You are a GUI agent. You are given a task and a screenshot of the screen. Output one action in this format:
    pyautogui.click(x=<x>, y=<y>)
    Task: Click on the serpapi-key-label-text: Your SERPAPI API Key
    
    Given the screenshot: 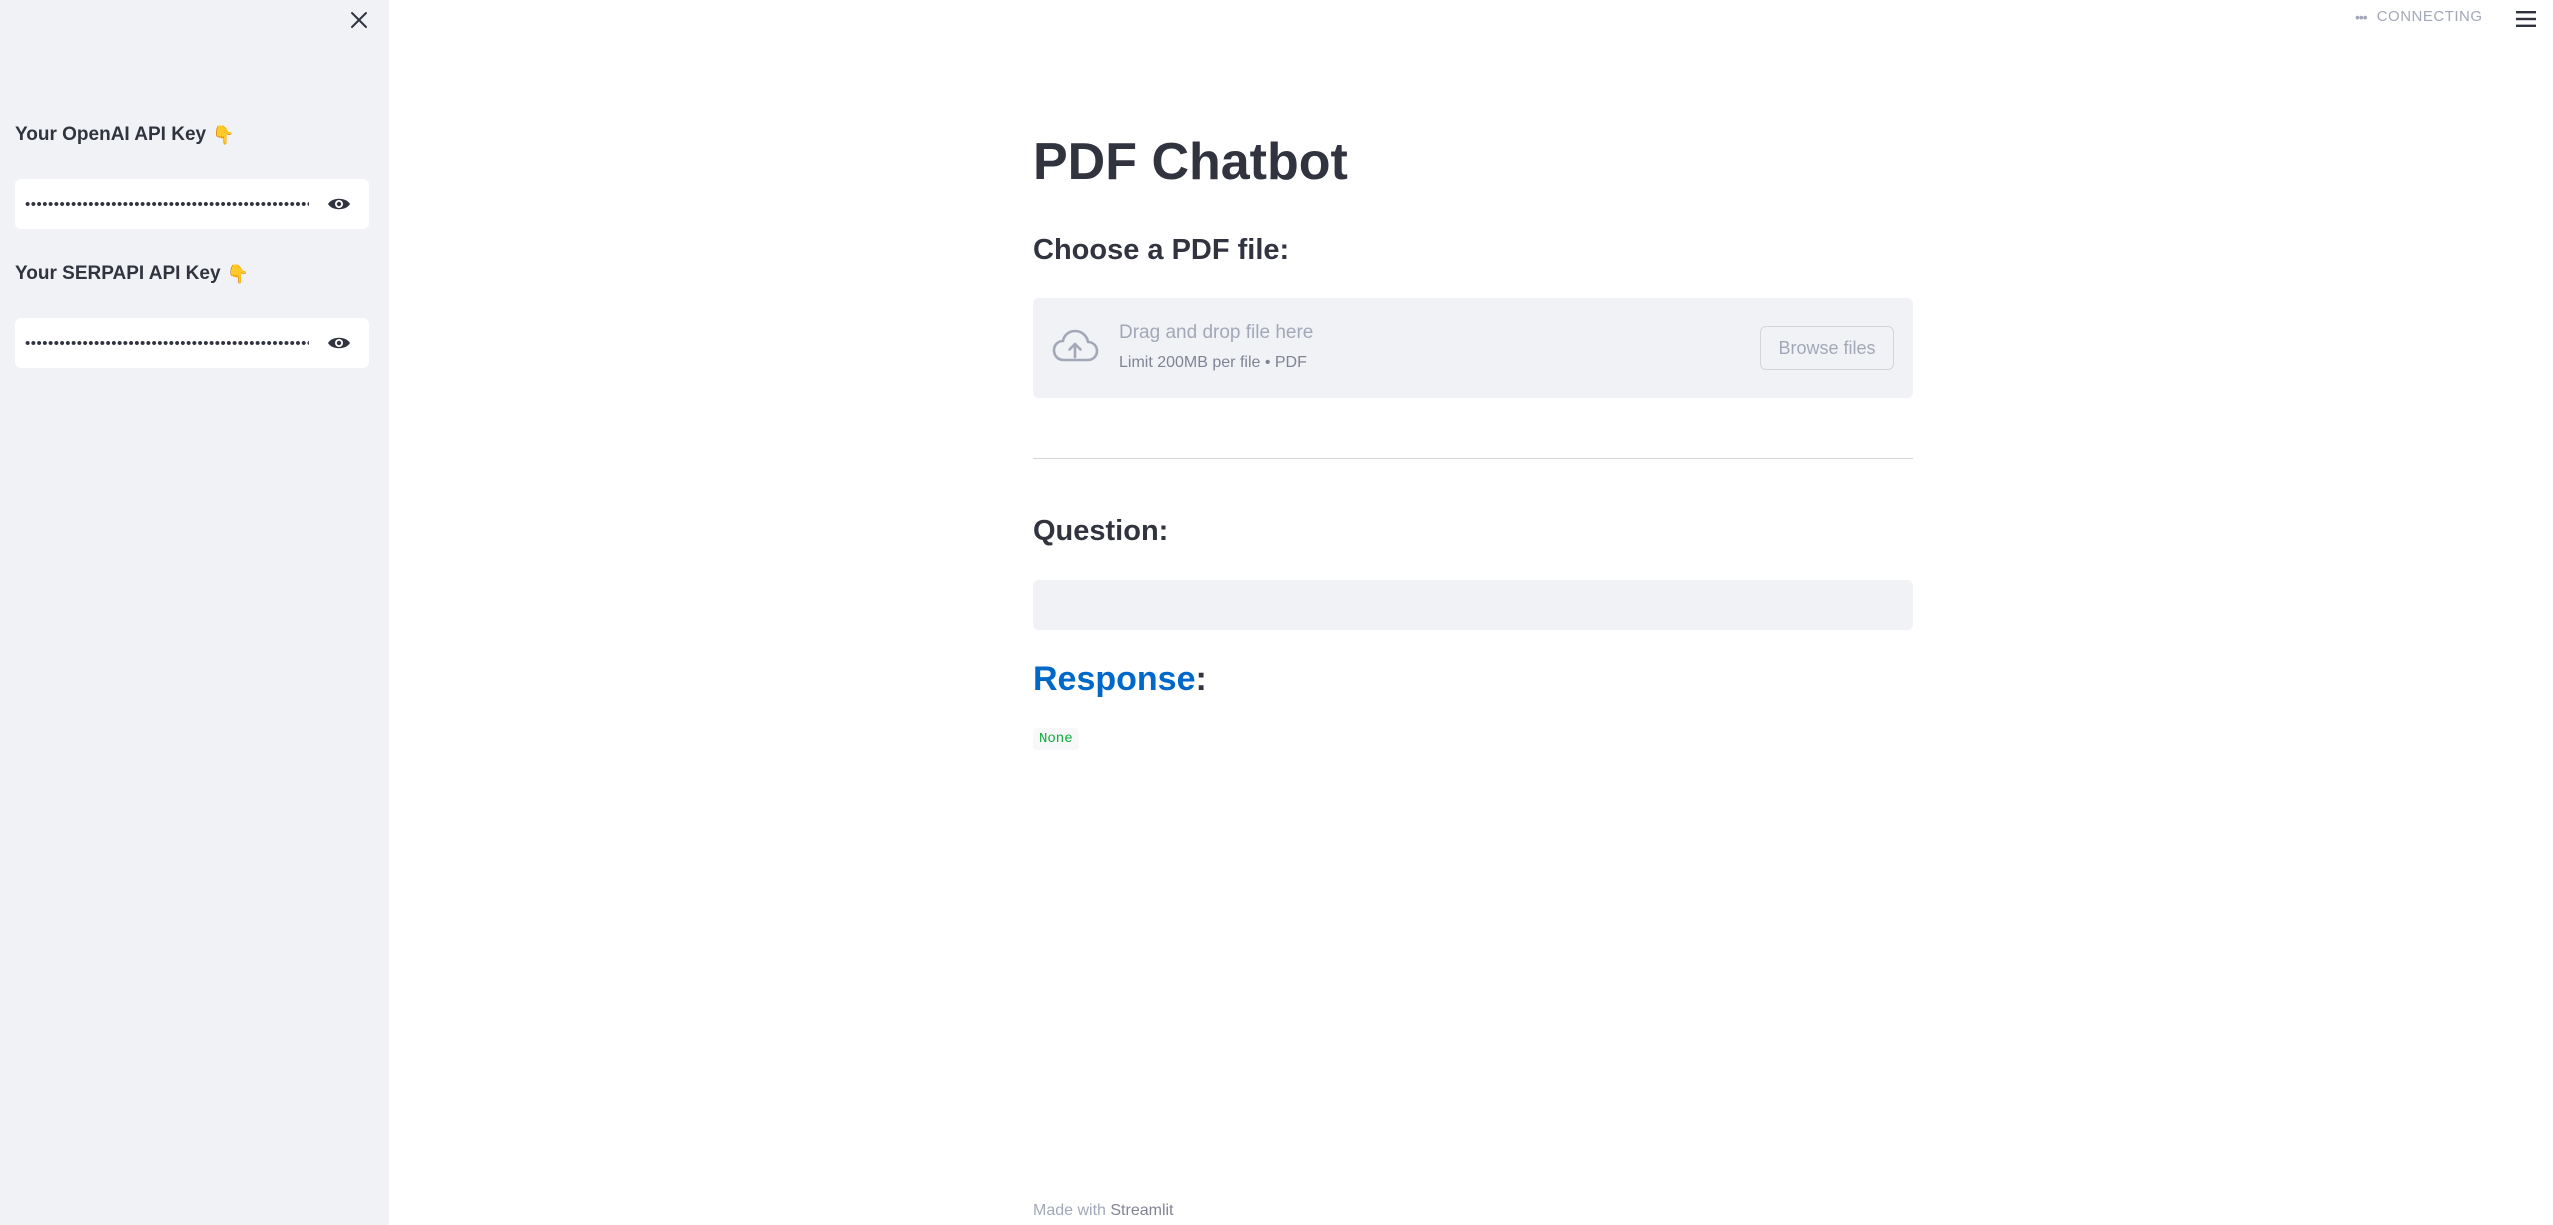 What is the action you would take?
    pyautogui.click(x=118, y=273)
    